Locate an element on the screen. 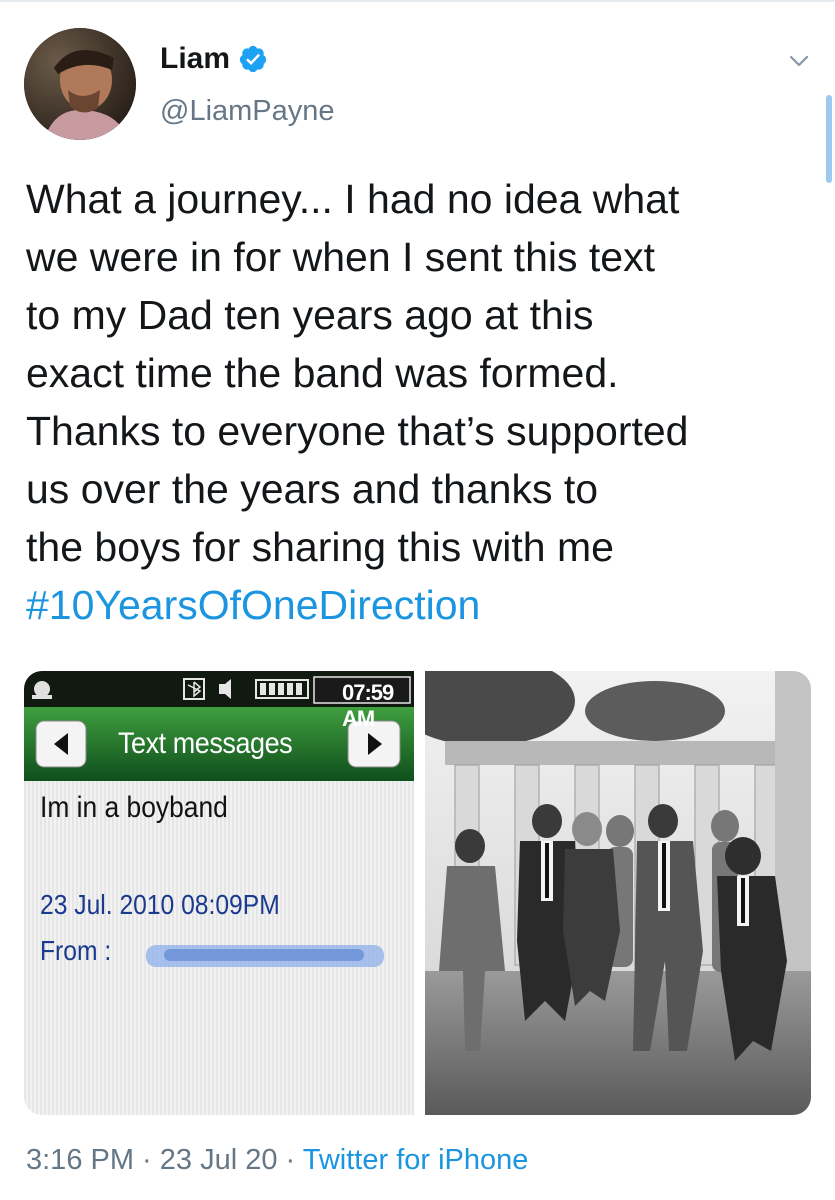 The image size is (835, 1200). phone-message-date: 23 Jul. 2010 08:09PM is located at coordinates (160, 904).